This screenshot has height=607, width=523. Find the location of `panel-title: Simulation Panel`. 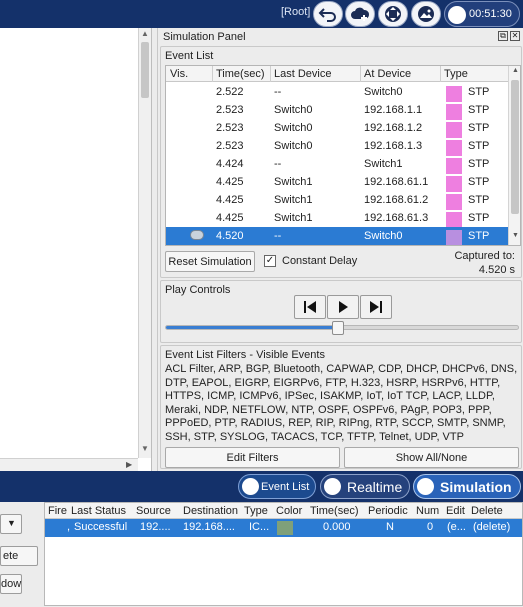

panel-title: Simulation Panel is located at coordinates (204, 37).